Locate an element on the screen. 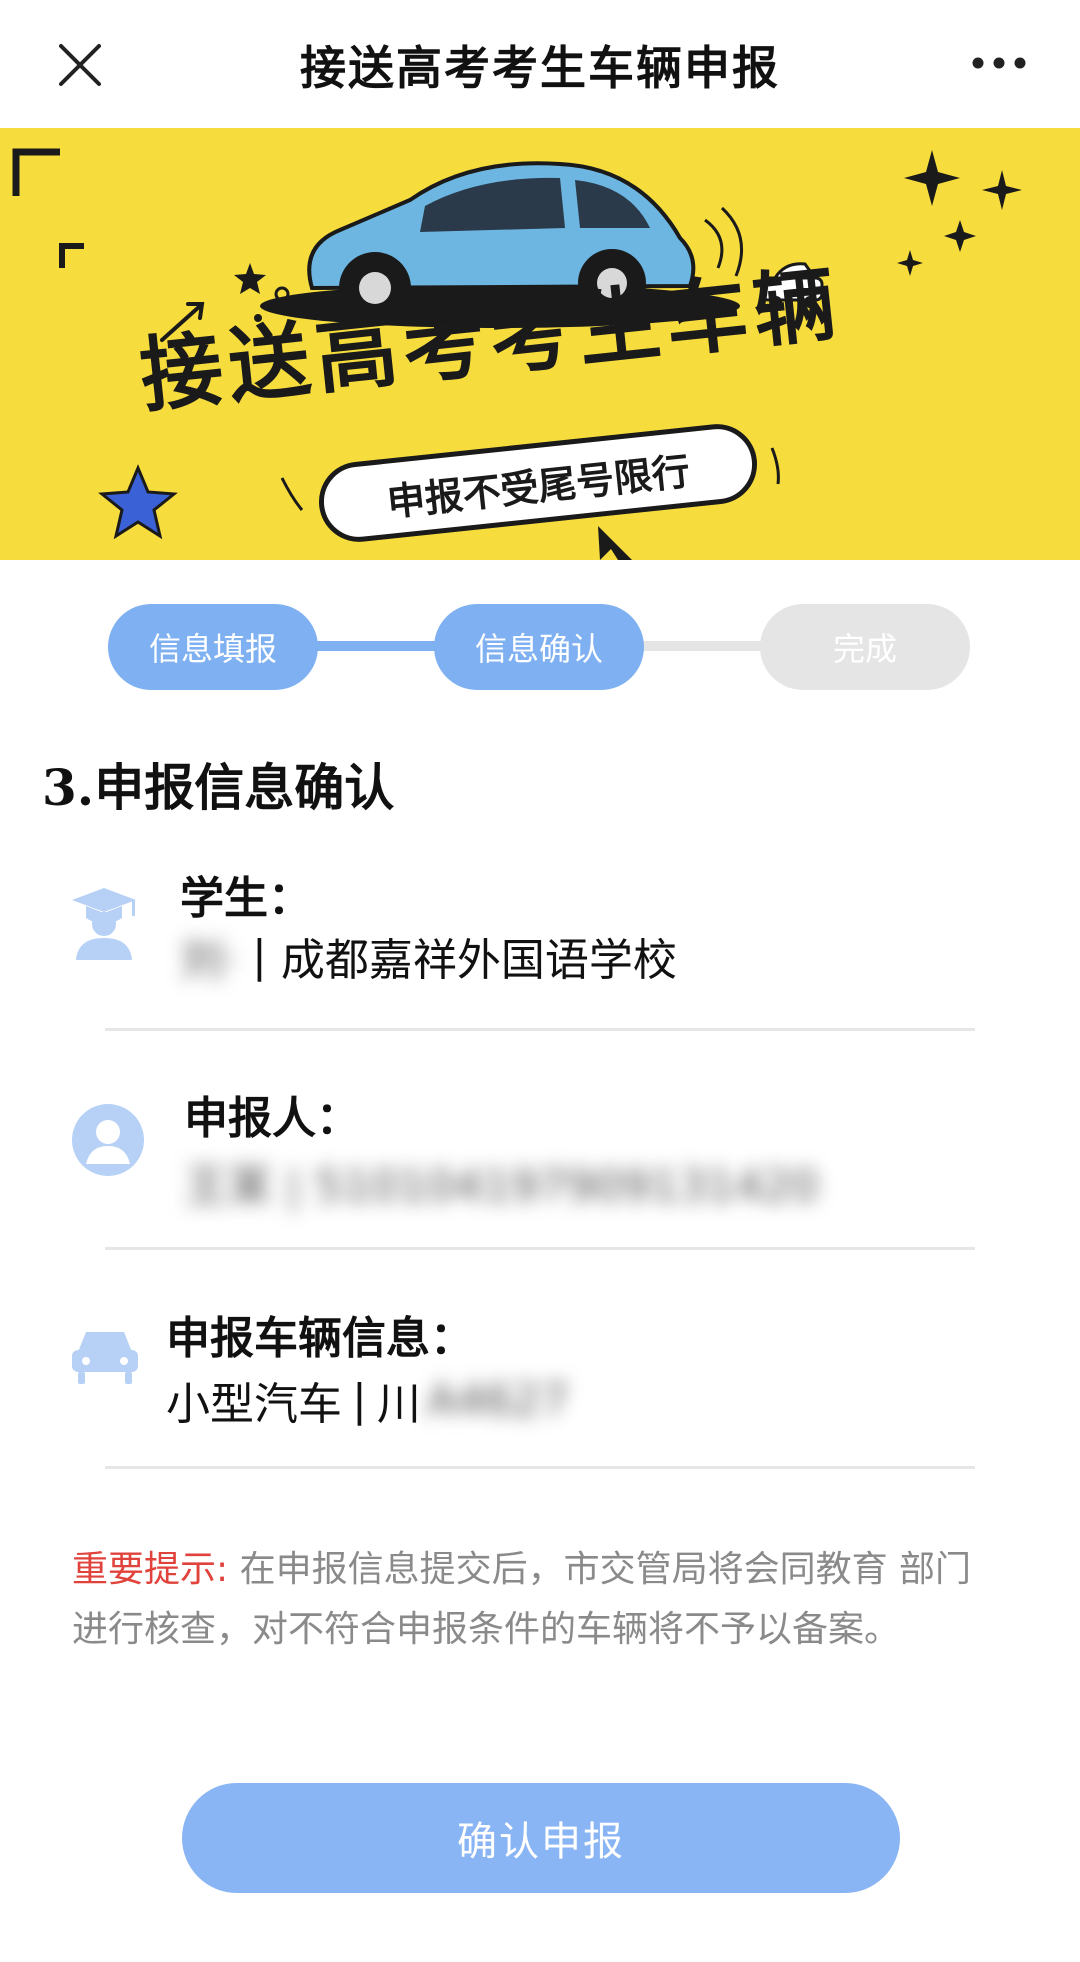 This screenshot has width=1080, height=1962. vehicle-info-row: 申报车辆信息： 小型汽车 | 川 A4627 is located at coordinates (540, 1387).